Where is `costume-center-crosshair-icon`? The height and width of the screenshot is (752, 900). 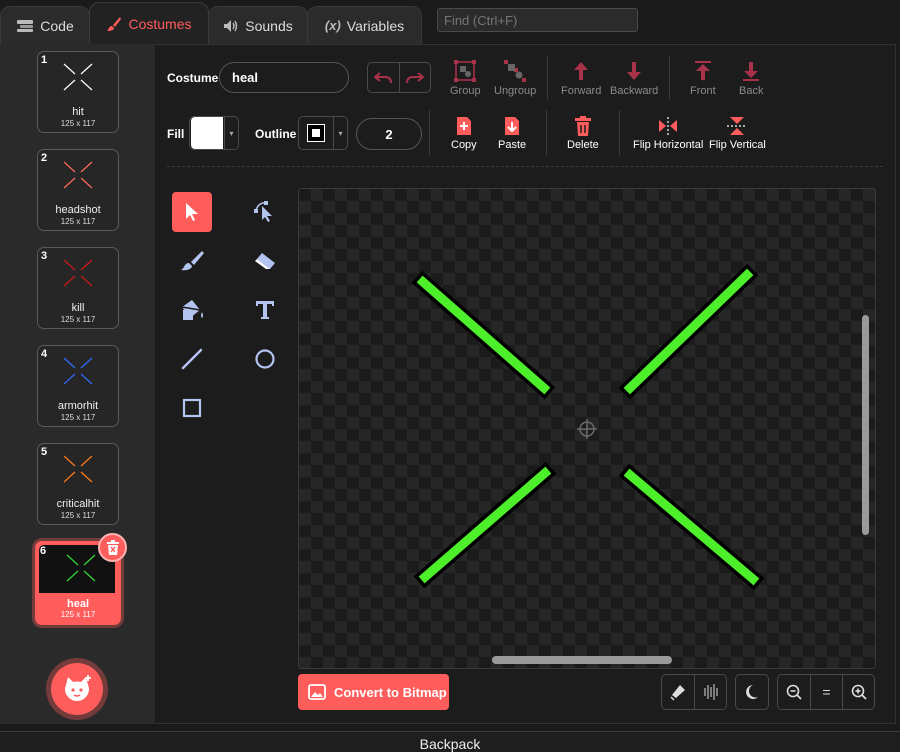 costume-center-crosshair-icon is located at coordinates (587, 429).